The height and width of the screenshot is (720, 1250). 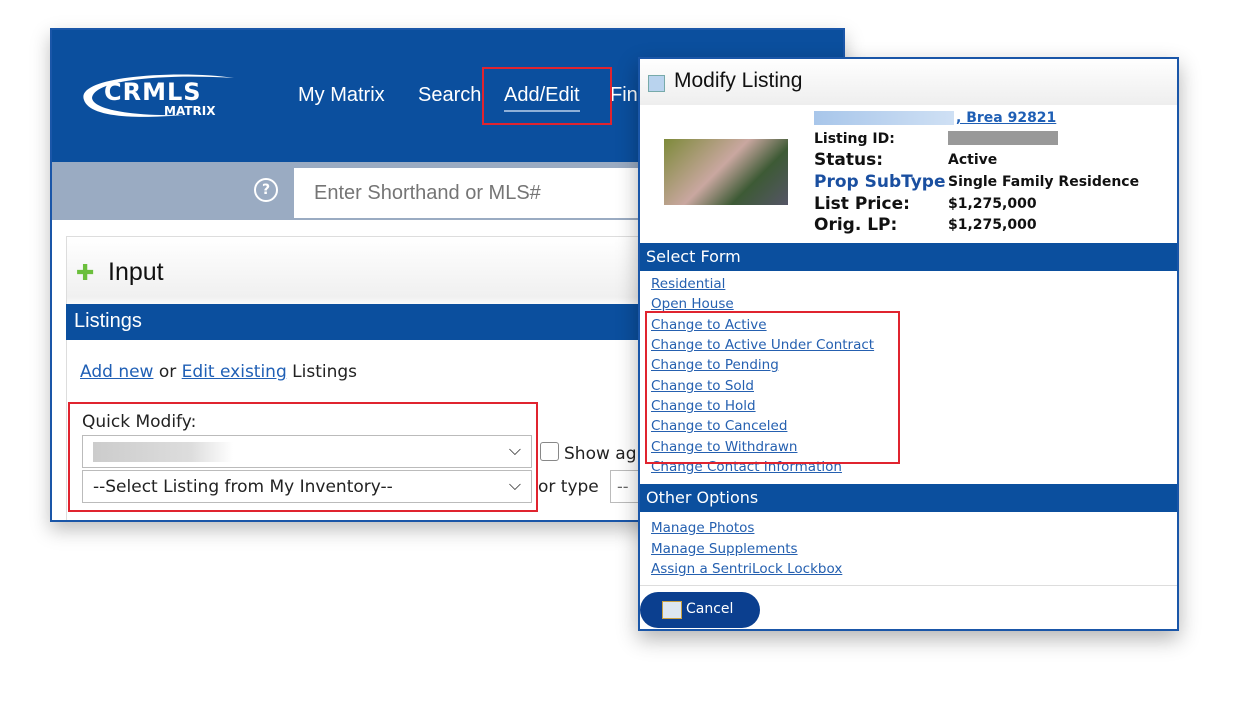 I want to click on listing-id-label: Listing ID:, so click(x=854, y=139).